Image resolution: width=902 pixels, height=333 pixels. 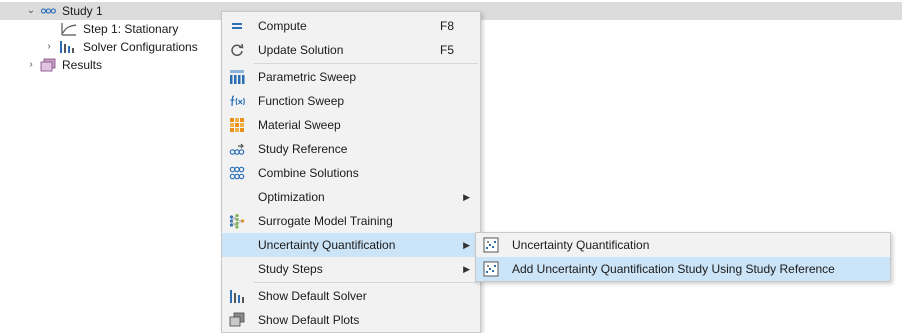 What do you see at coordinates (131, 29) in the screenshot?
I see `tree-label-step: Step 1: Stationary` at bounding box center [131, 29].